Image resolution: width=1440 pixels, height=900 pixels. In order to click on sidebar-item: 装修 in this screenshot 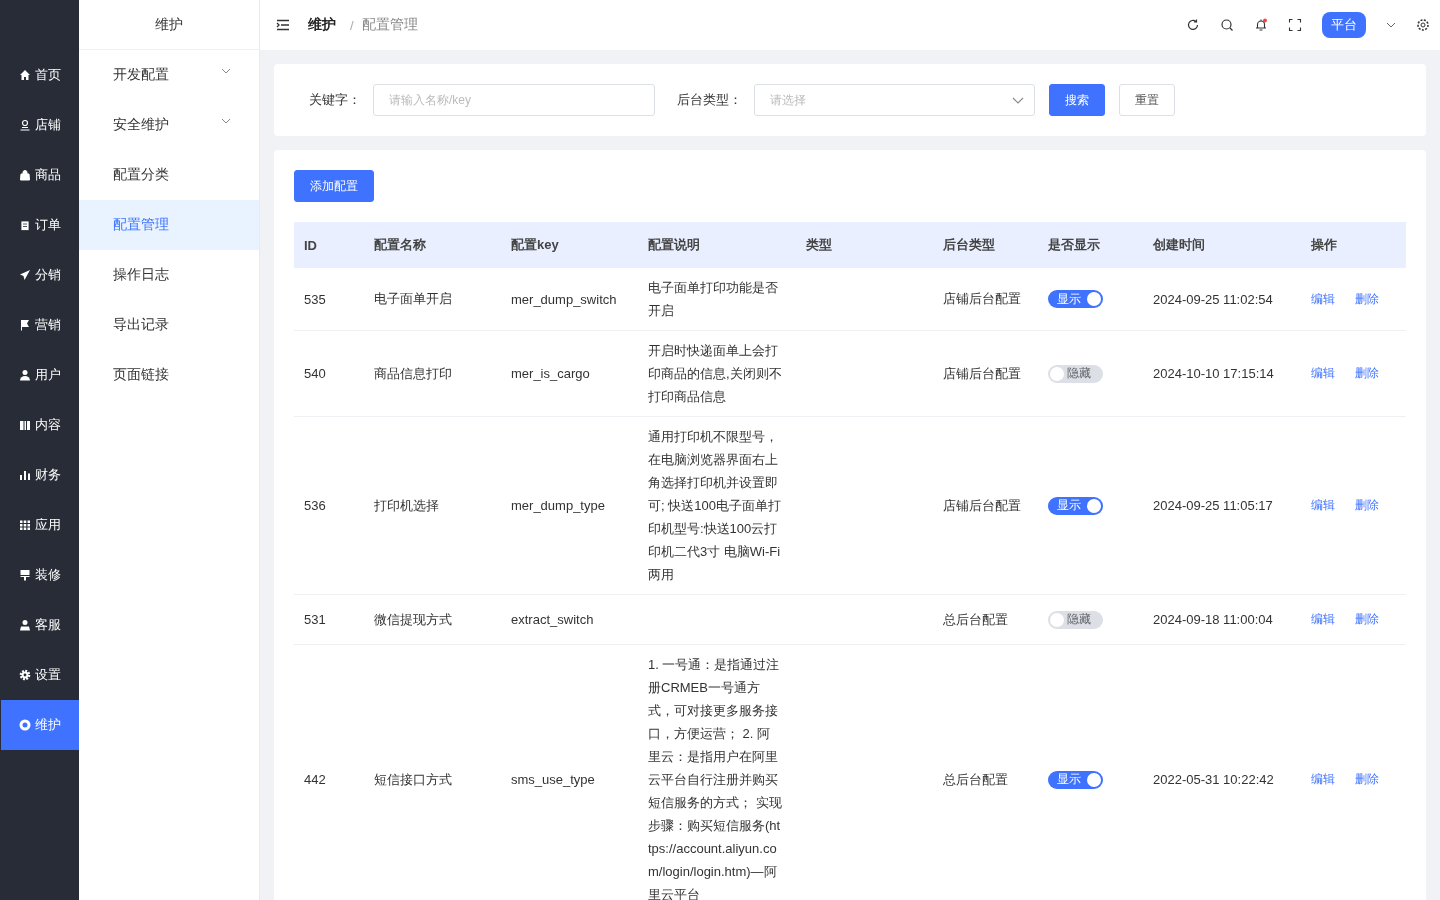, I will do `click(40, 575)`.